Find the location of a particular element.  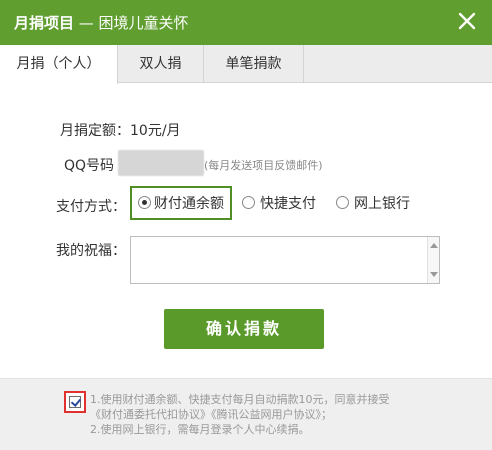

radio-online-bank: 网上银行 is located at coordinates (381, 203).